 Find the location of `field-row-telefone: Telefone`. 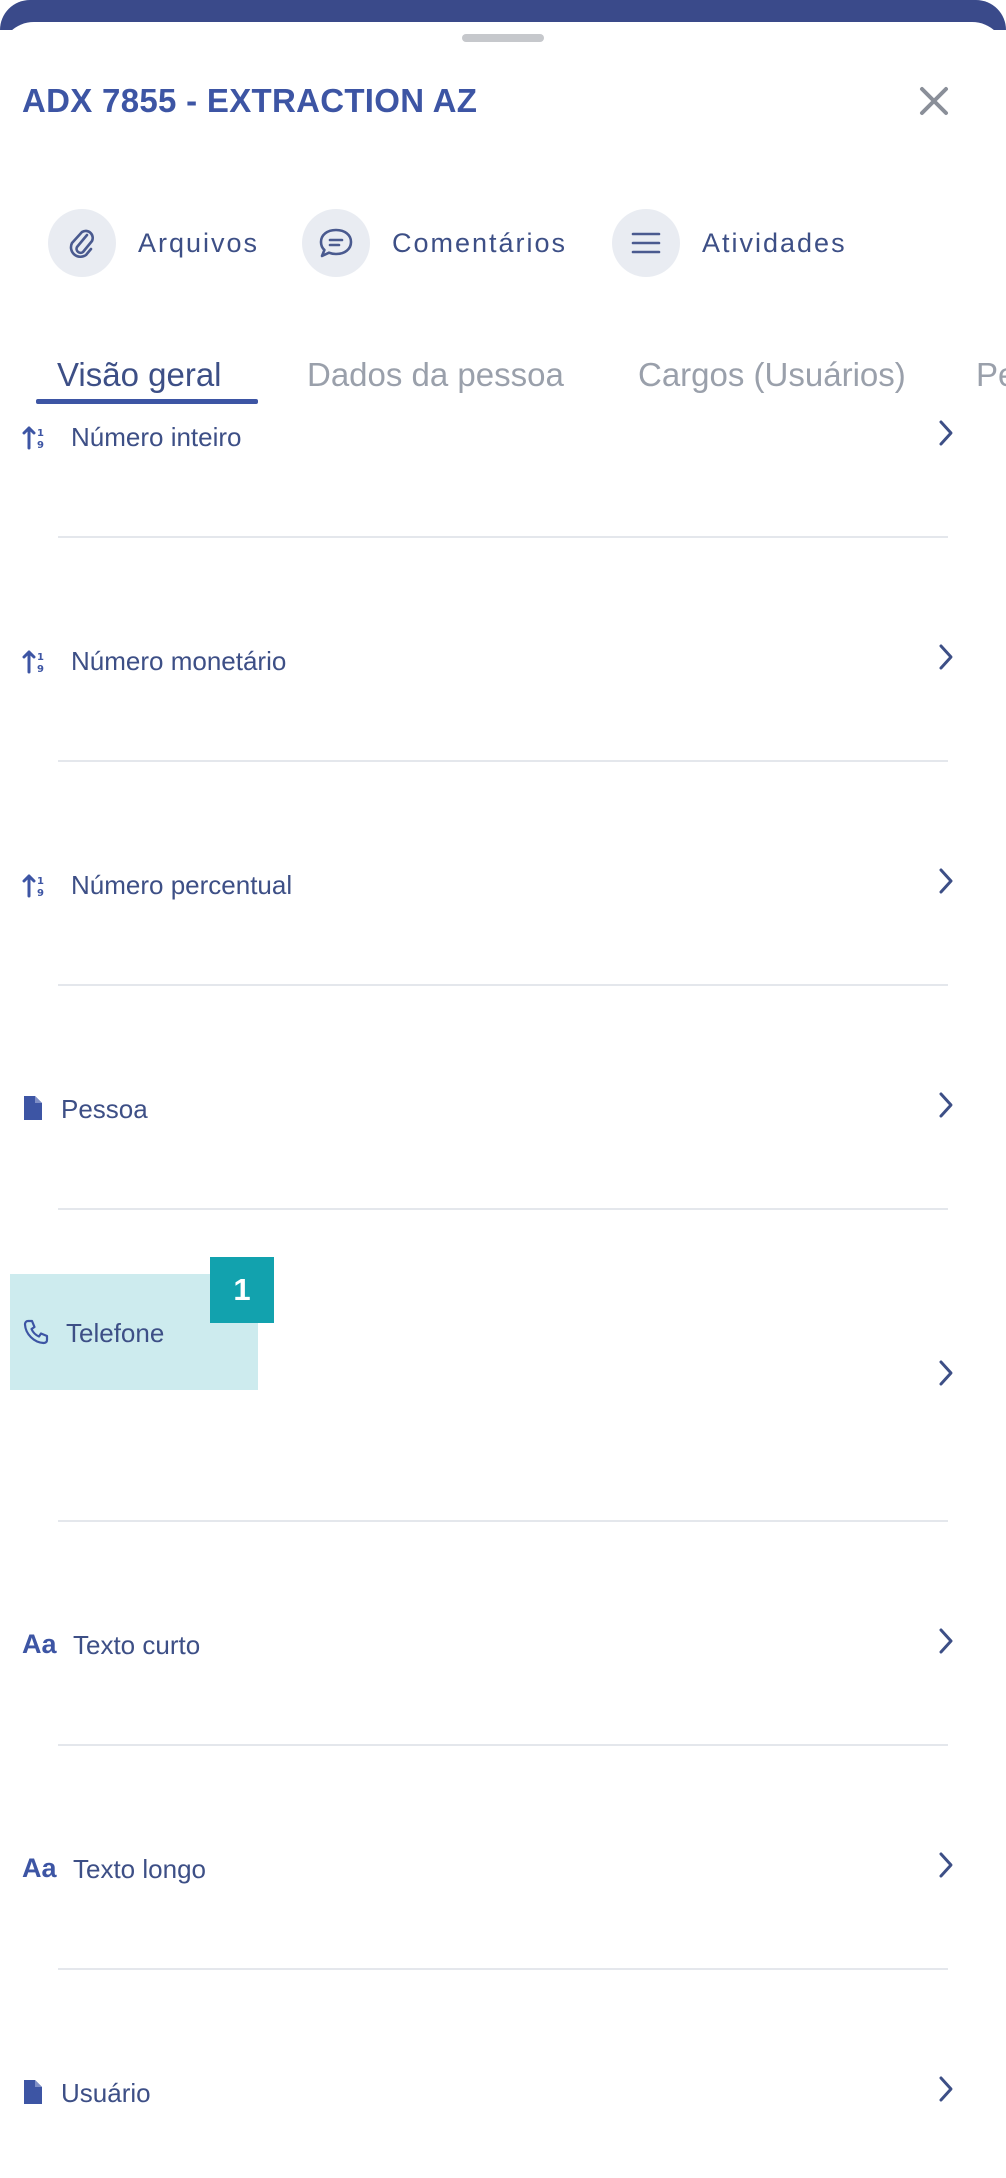

field-row-telefone: Telefone is located at coordinates (503, 1409).